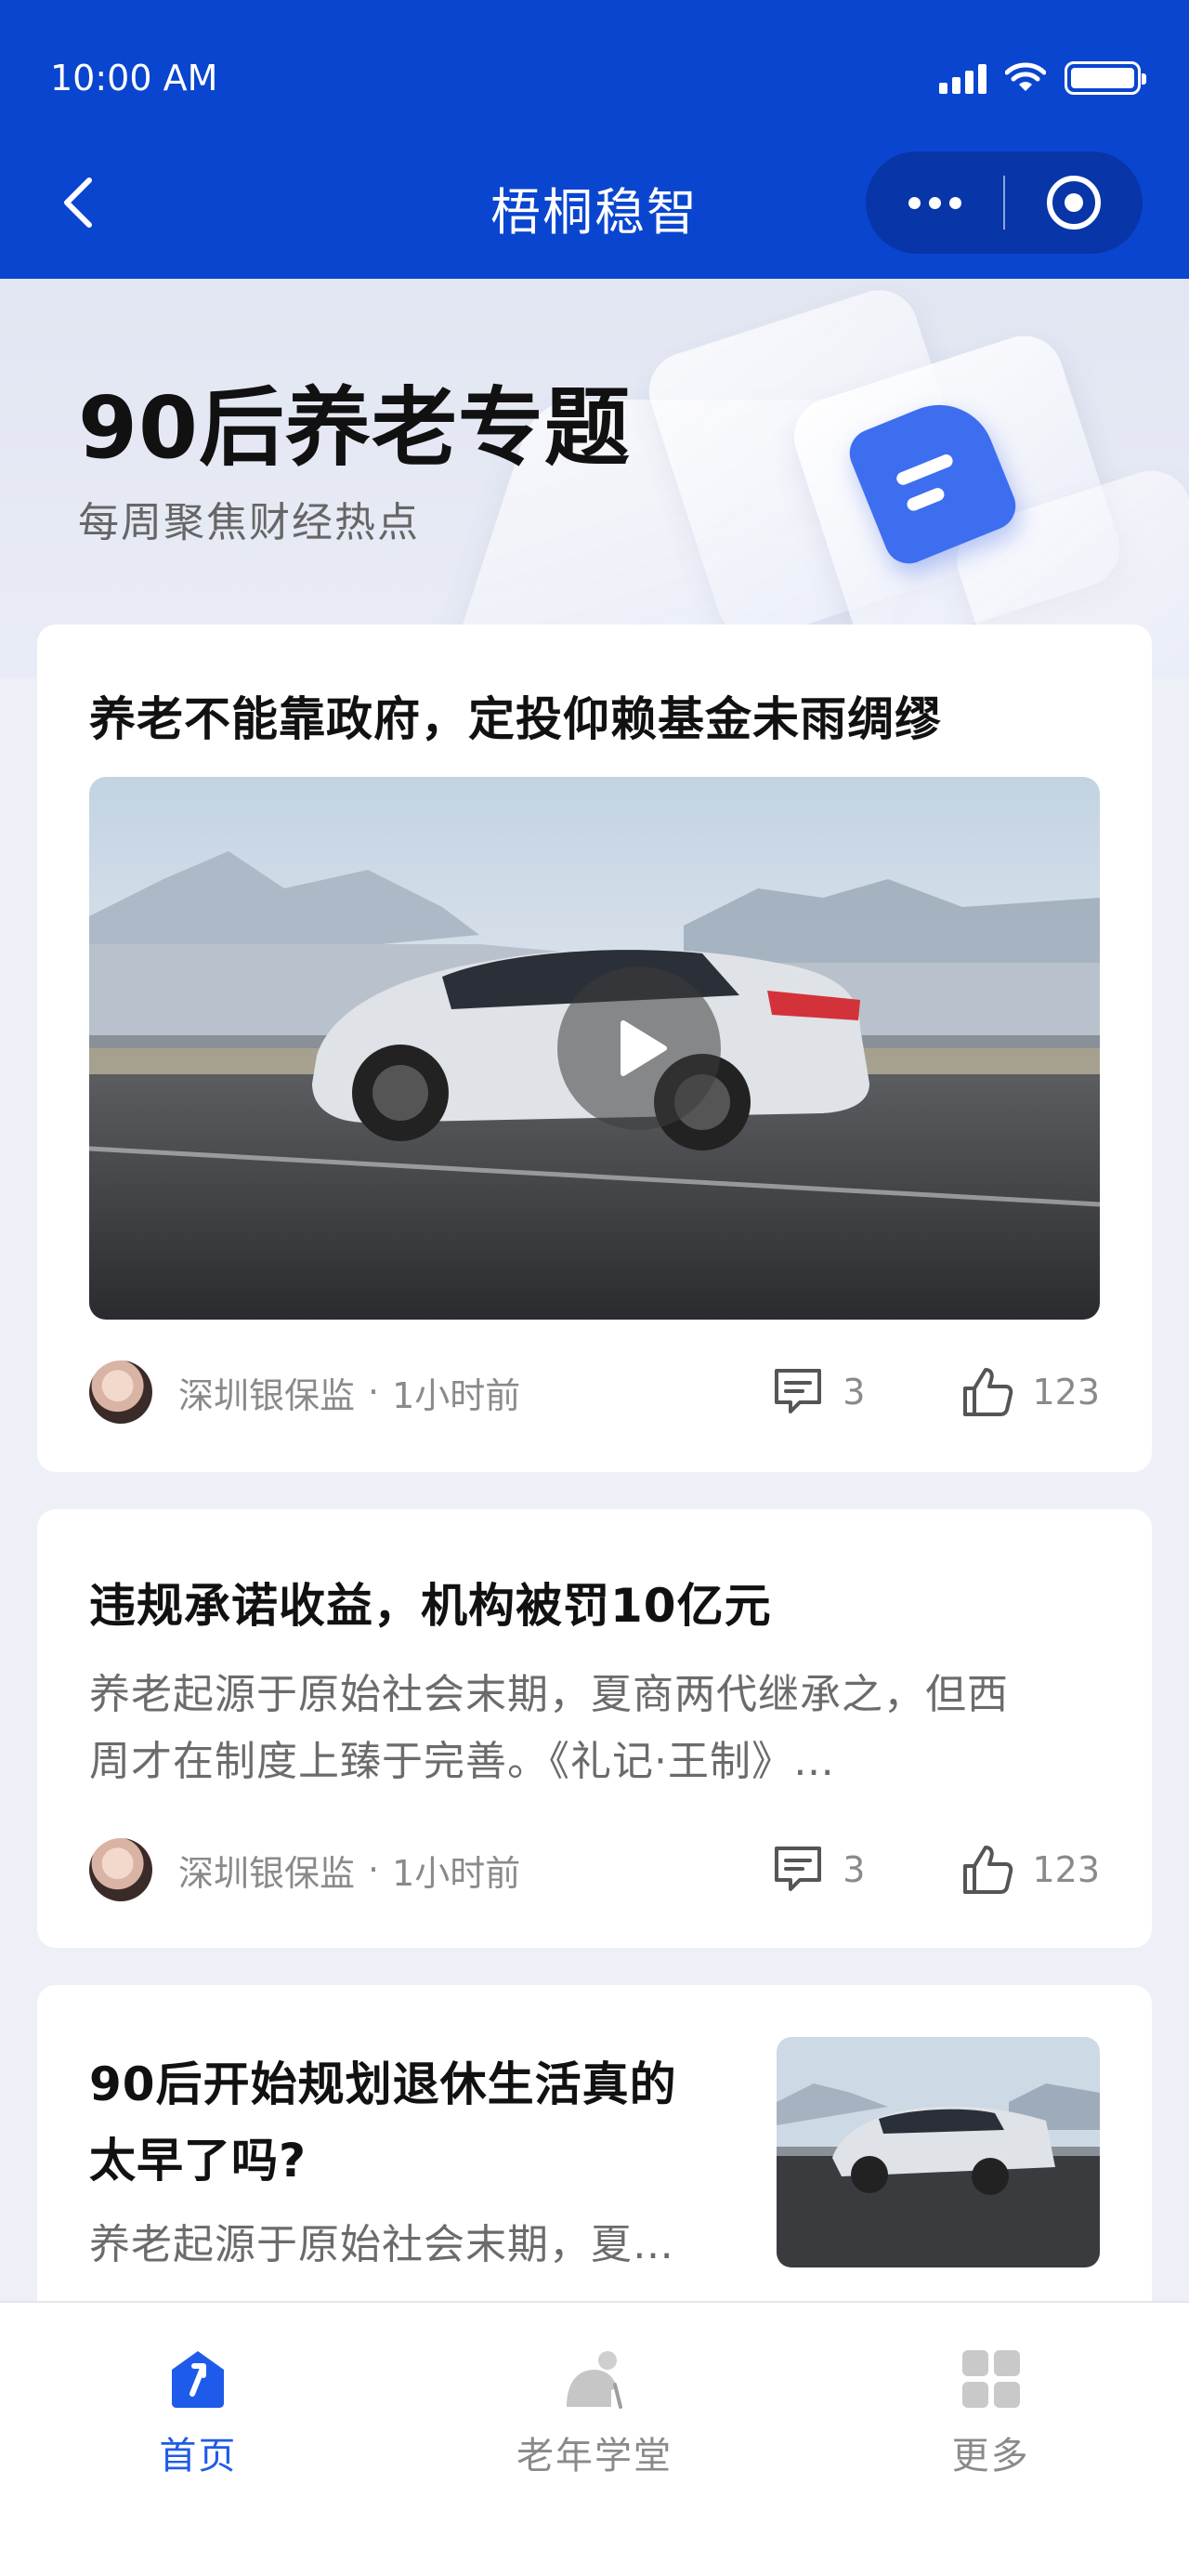 The height and width of the screenshot is (2576, 1189). I want to click on tab-elder-school: 老年学堂, so click(595, 2439).